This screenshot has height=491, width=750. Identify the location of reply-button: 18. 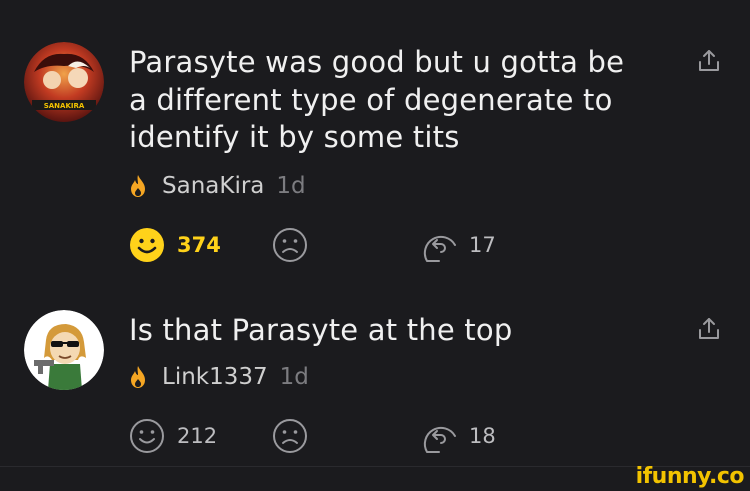
(458, 436).